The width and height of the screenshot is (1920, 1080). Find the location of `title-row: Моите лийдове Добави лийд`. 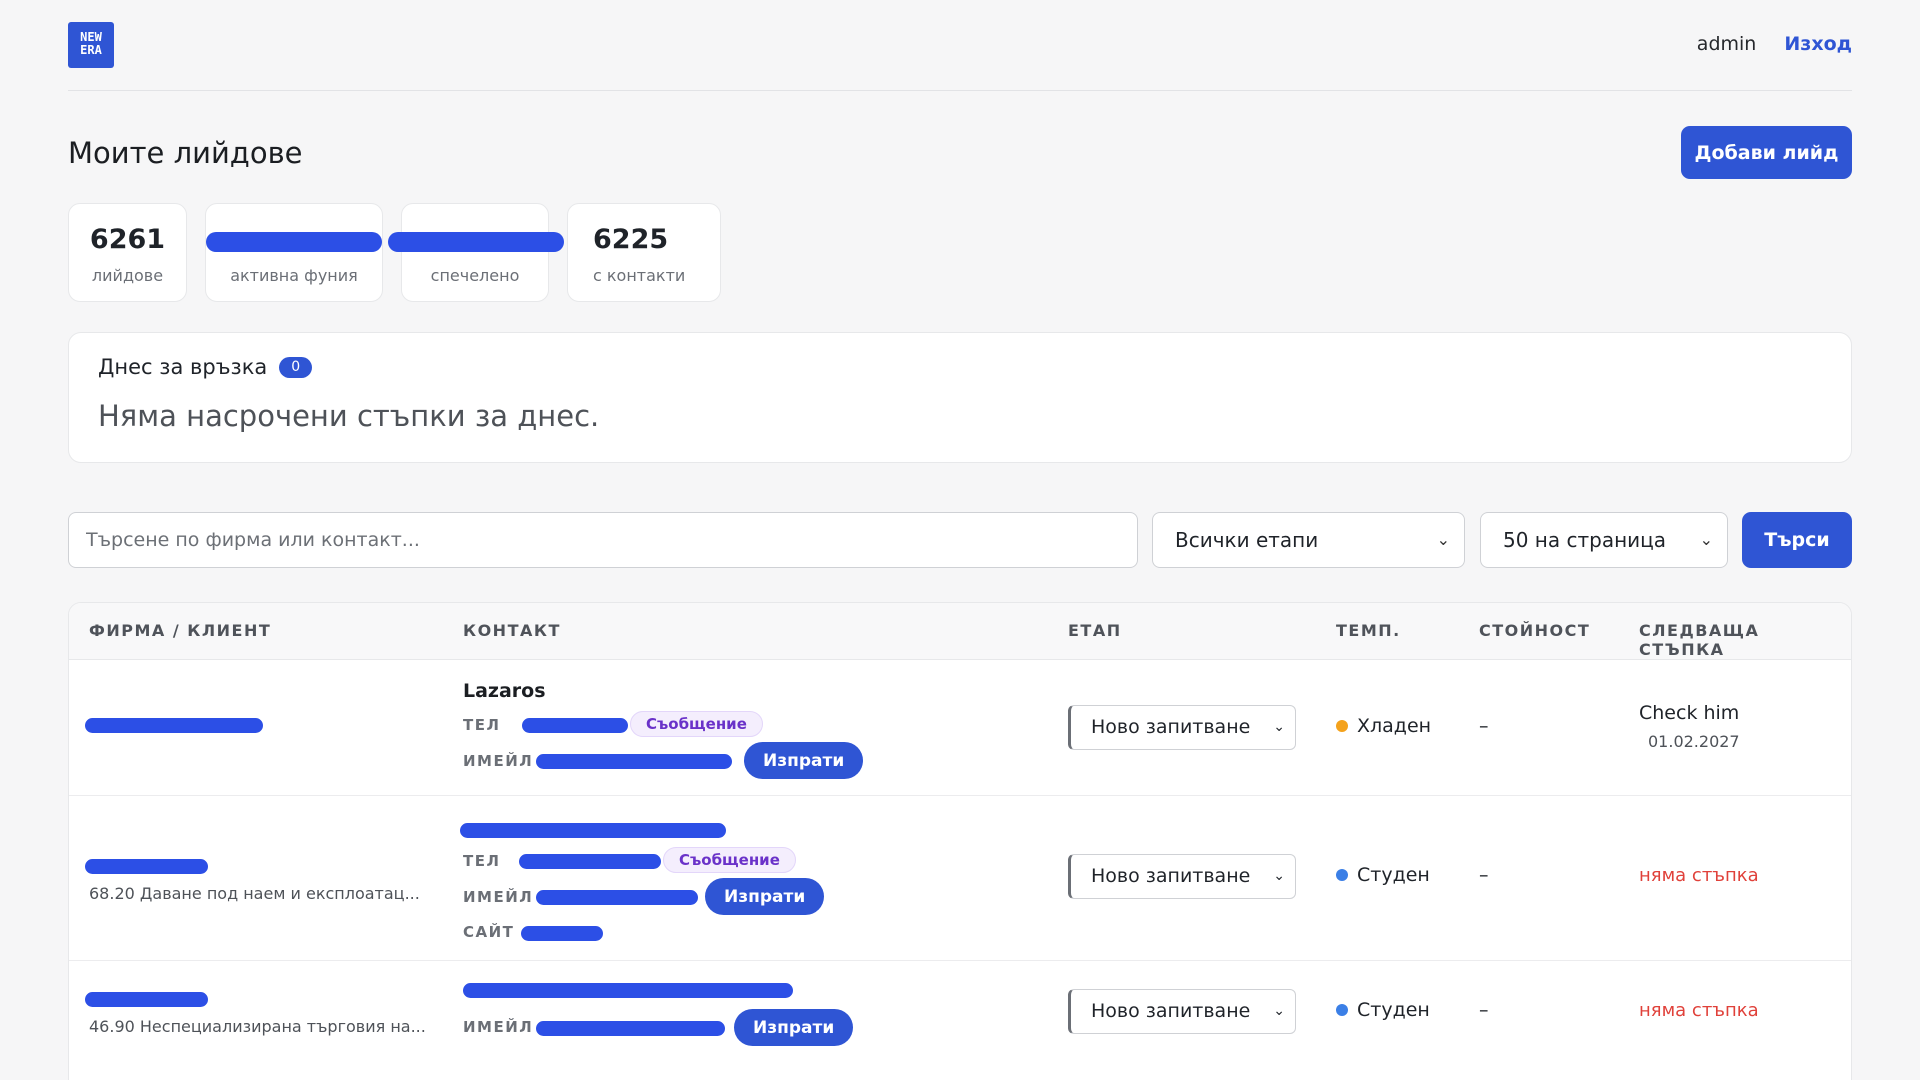

title-row: Моите лийдове Добави лийд is located at coordinates (960, 147).